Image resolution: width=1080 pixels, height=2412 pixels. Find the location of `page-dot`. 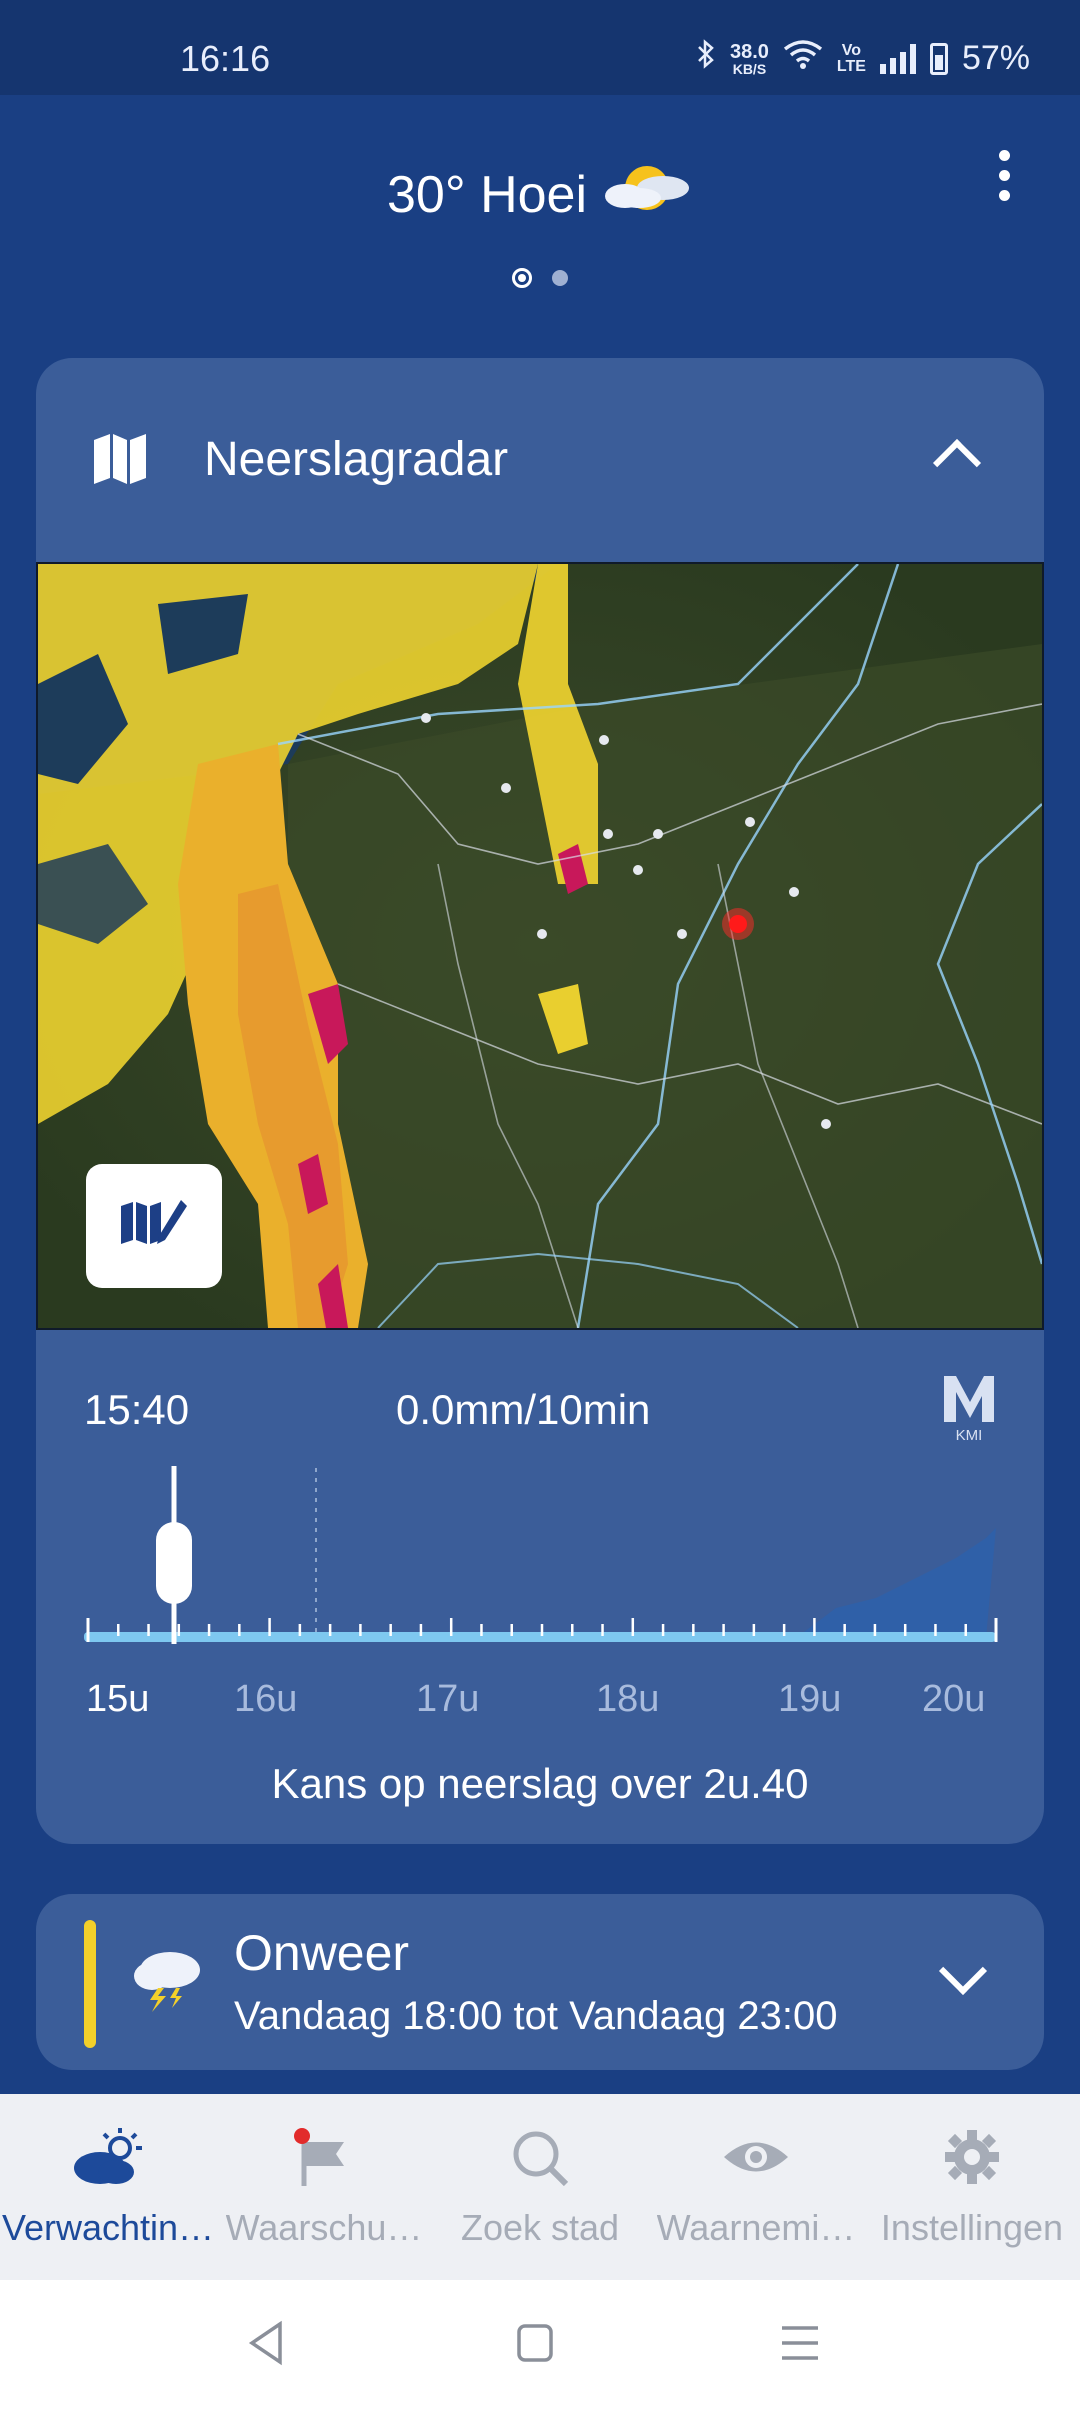

page-dot is located at coordinates (560, 278).